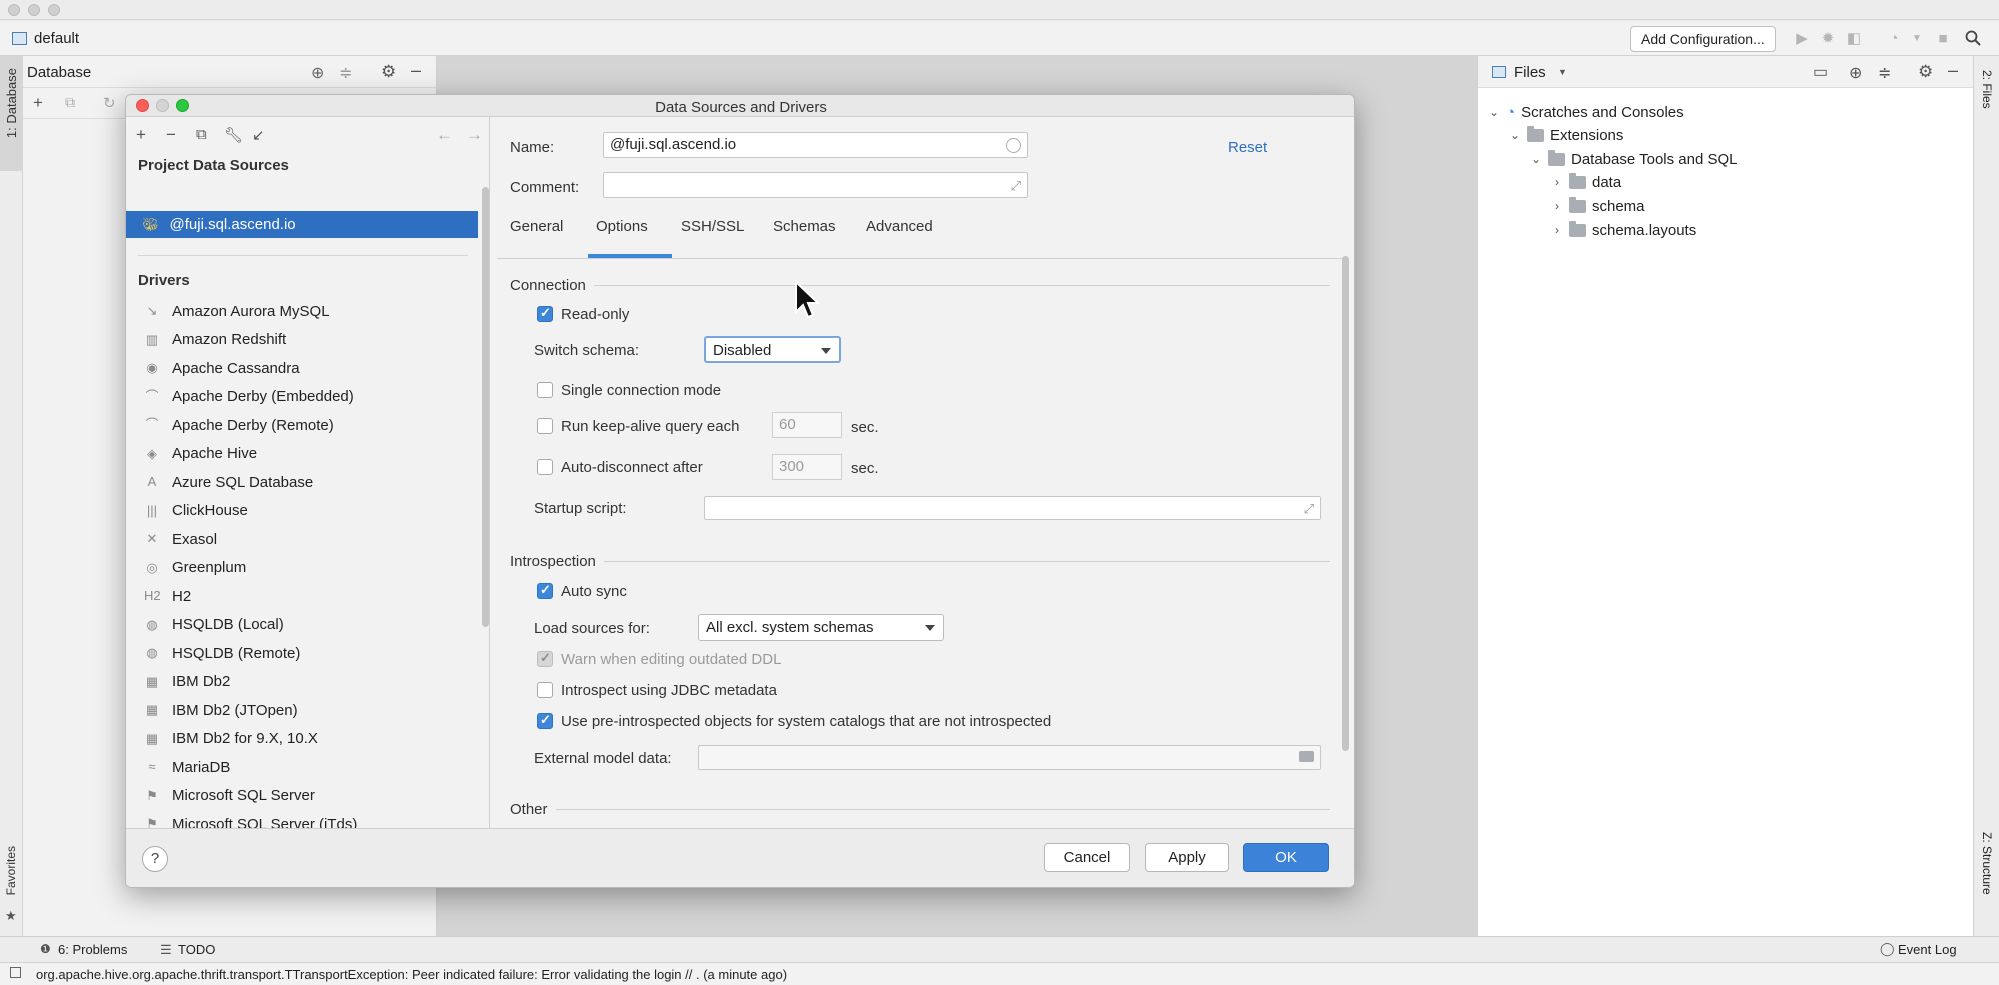  What do you see at coordinates (545, 720) in the screenshot?
I see `pre-introspected-checkbox` at bounding box center [545, 720].